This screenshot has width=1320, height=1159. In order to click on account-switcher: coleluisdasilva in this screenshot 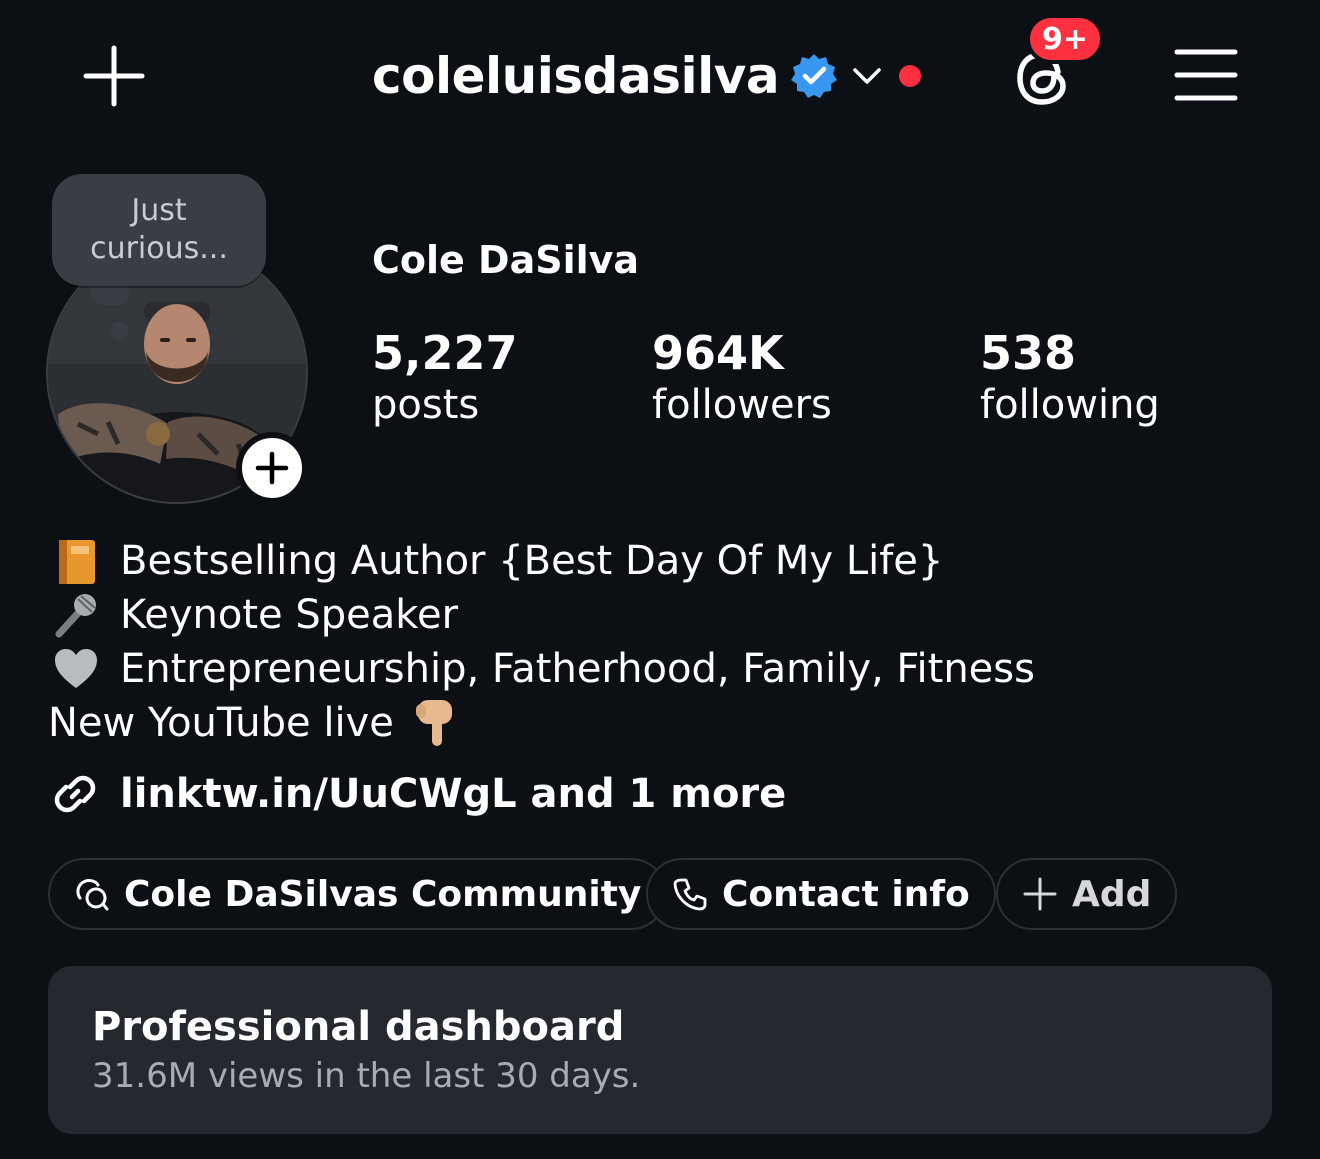, I will do `click(647, 76)`.